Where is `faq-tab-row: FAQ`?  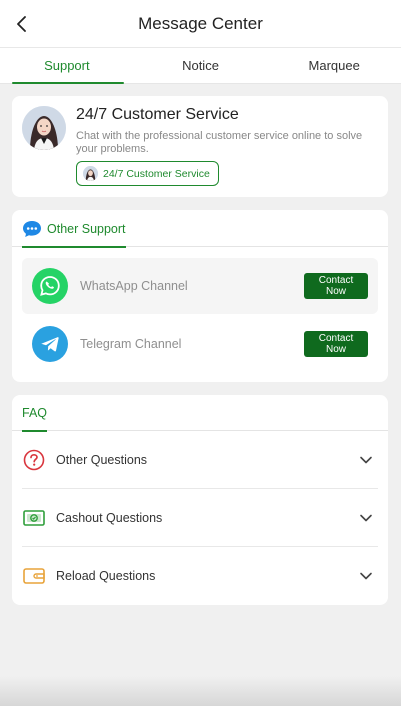 faq-tab-row: FAQ is located at coordinates (200, 413).